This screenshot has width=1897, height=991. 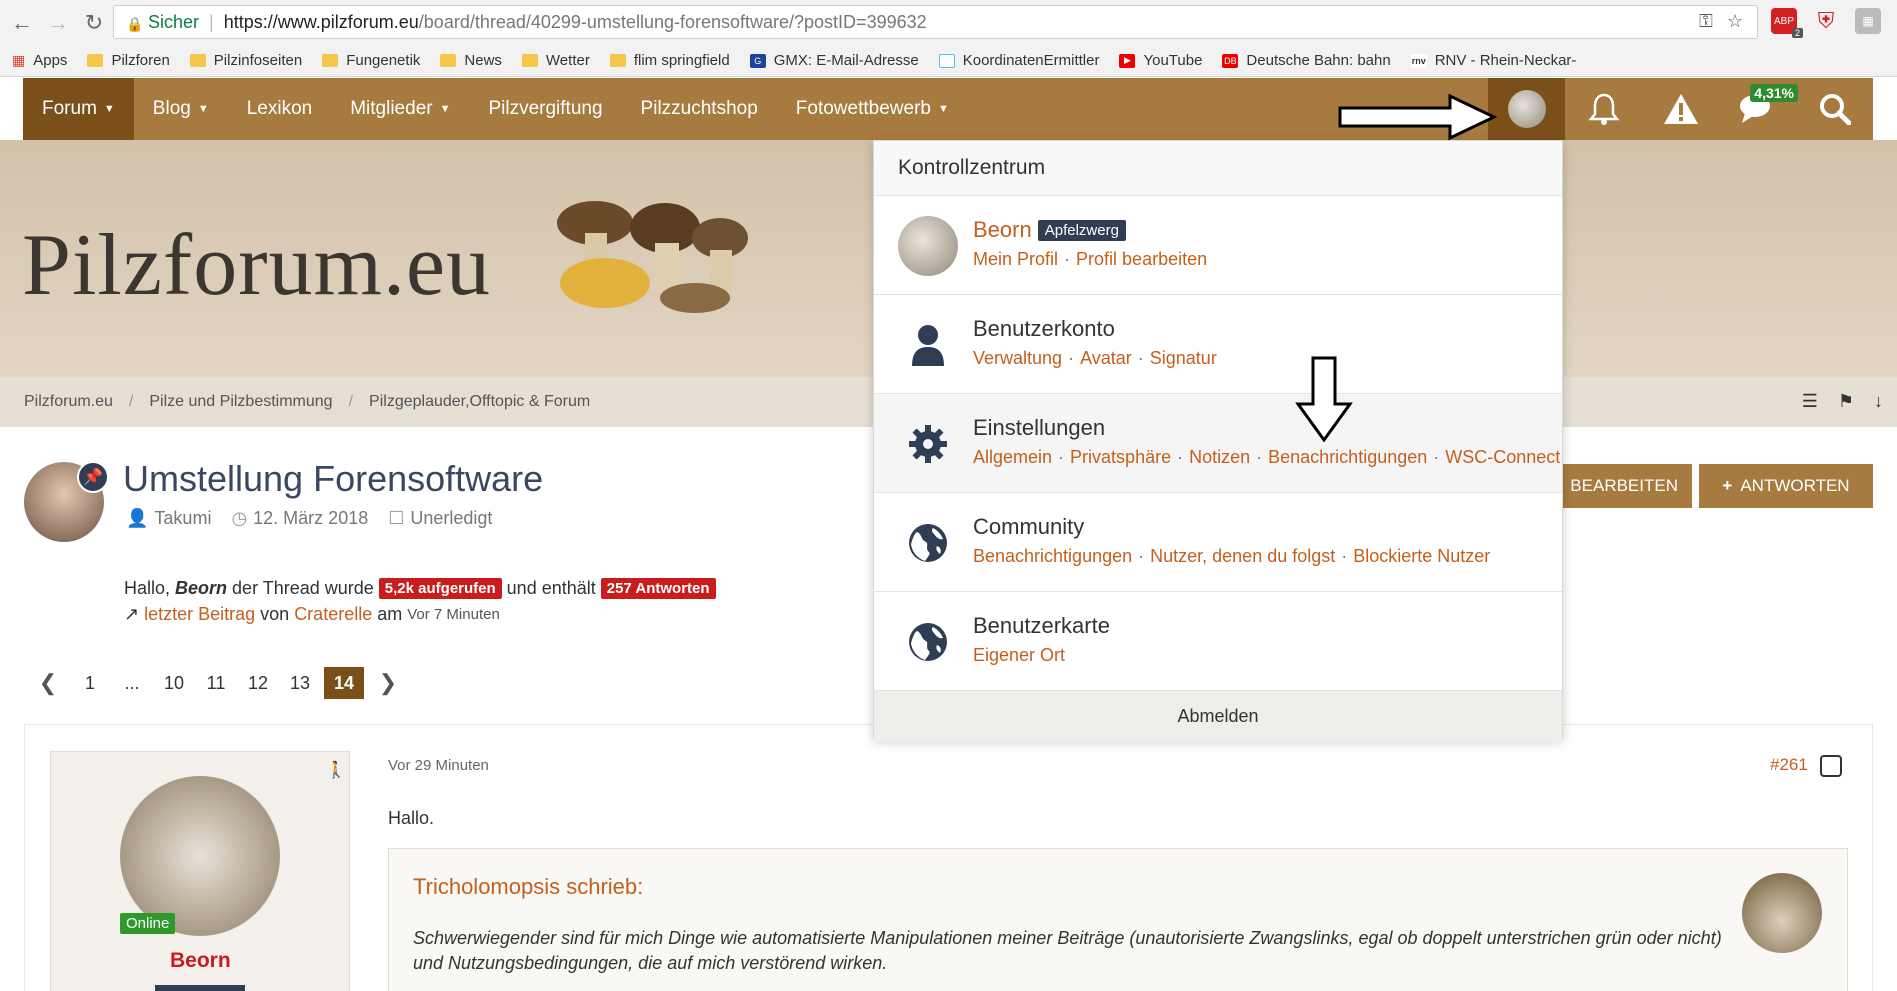 What do you see at coordinates (1015, 259) in the screenshot?
I see `link-my-profile: Mein Profil` at bounding box center [1015, 259].